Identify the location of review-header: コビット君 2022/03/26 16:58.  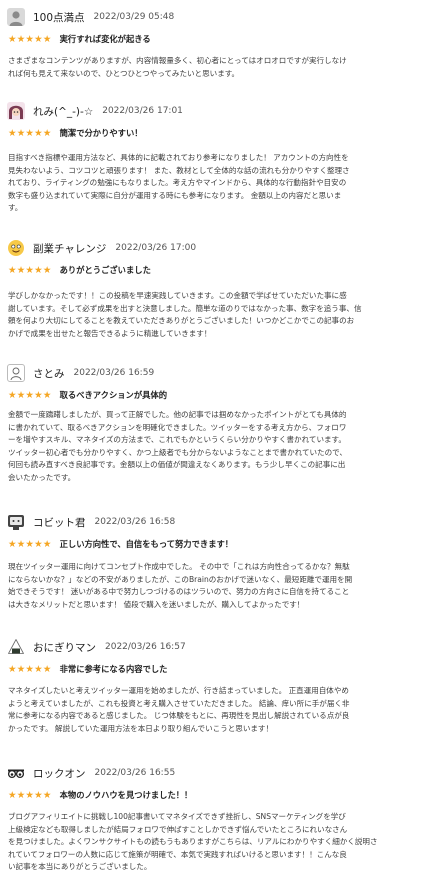
(91, 522).